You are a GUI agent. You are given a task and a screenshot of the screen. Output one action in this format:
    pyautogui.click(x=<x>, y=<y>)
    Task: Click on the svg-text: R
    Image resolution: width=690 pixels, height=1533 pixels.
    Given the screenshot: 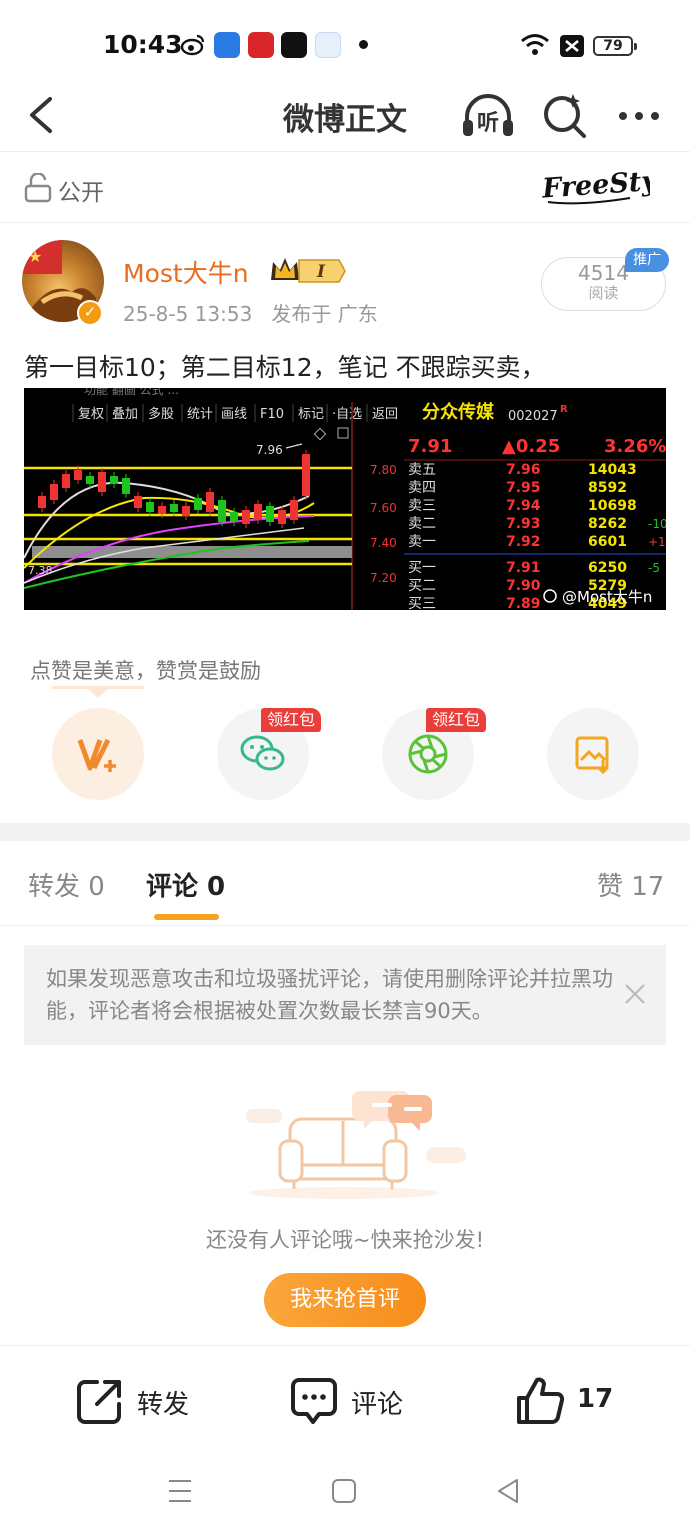 What is the action you would take?
    pyautogui.click(x=564, y=409)
    